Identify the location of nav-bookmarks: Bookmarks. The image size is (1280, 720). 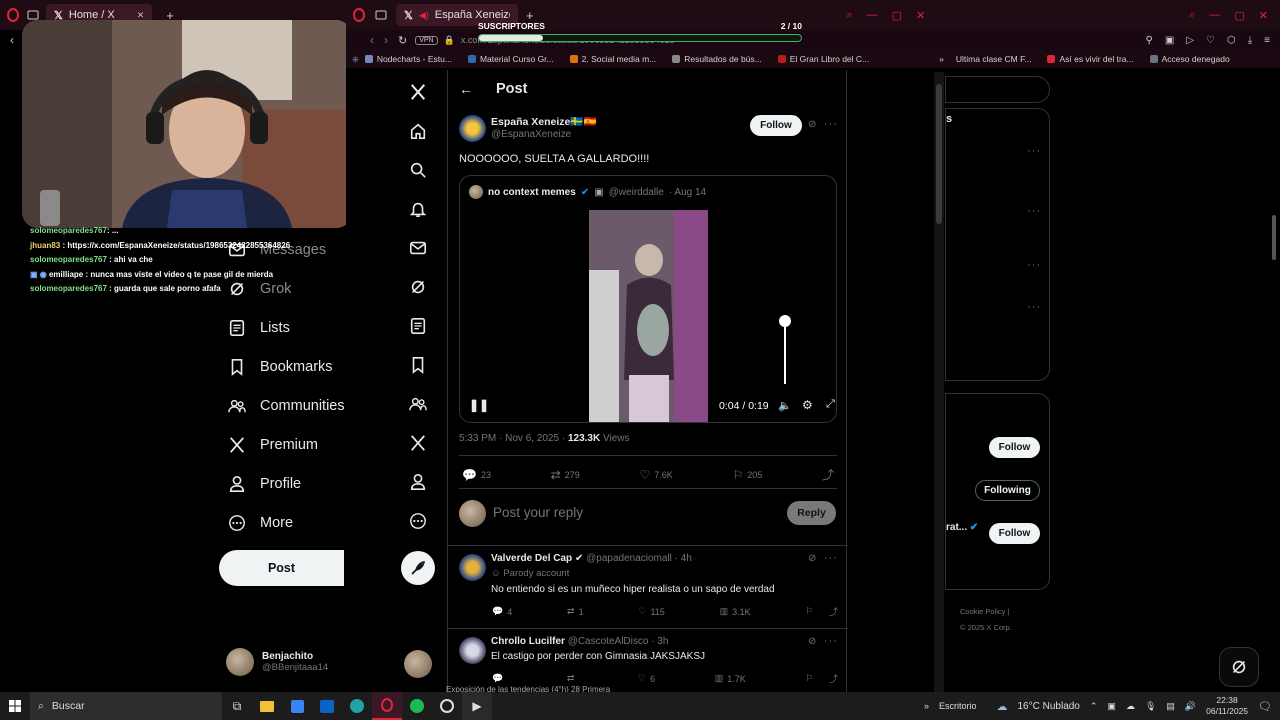
(286, 366).